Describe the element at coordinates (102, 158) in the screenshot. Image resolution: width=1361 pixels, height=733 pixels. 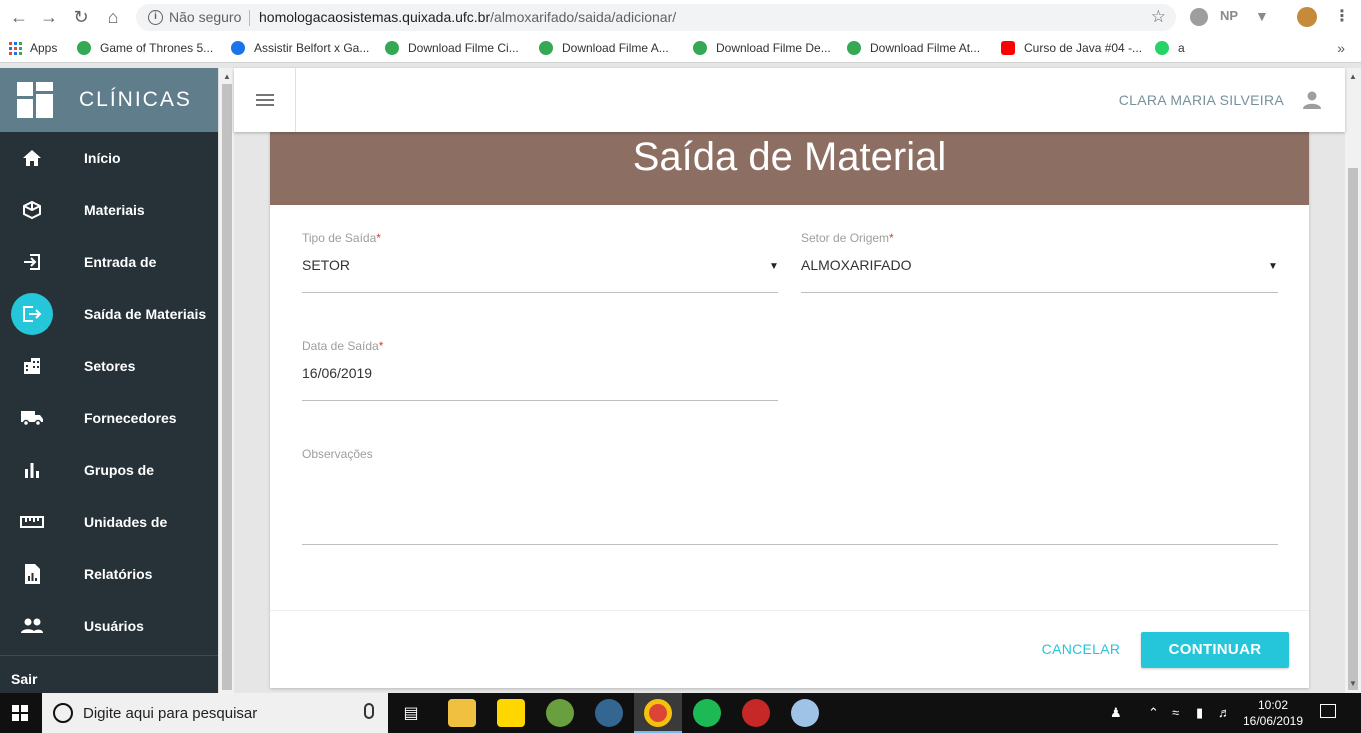
I see `sidebar-item-label: Início` at that location.